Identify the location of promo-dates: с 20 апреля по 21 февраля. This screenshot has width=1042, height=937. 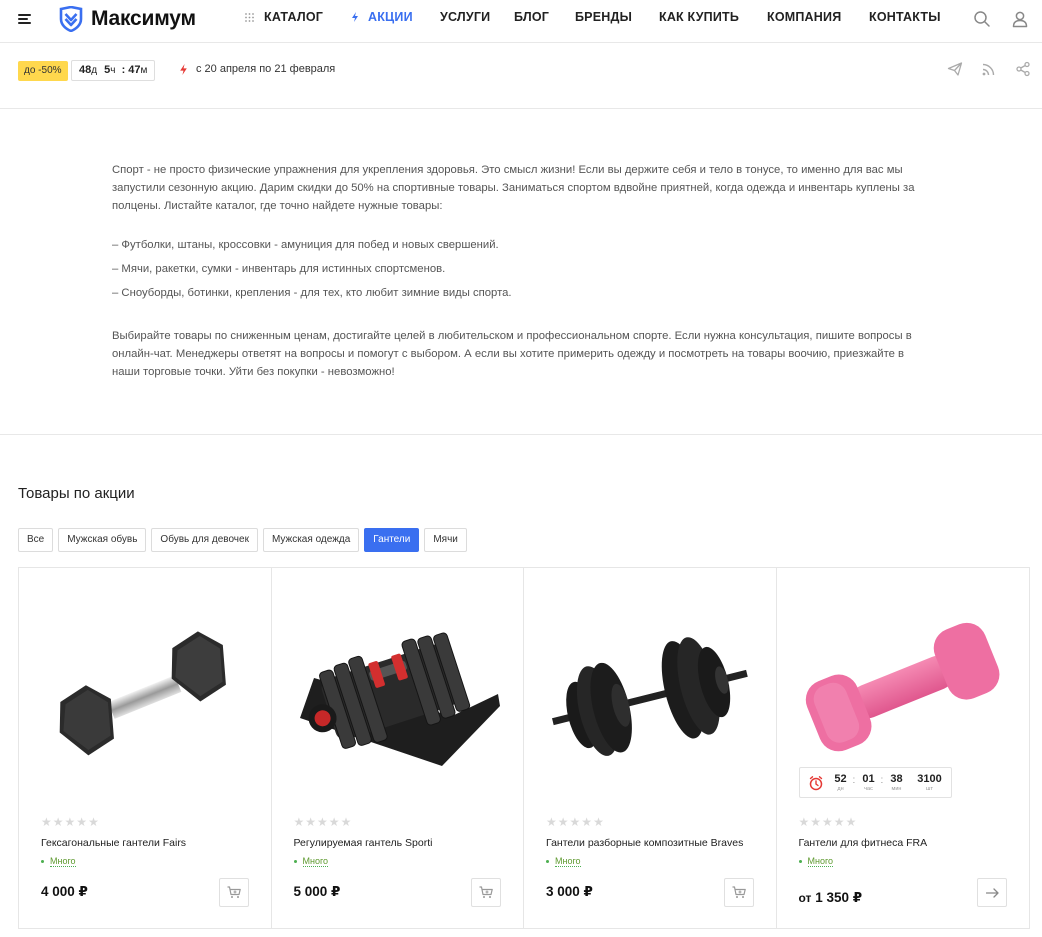
(257, 69).